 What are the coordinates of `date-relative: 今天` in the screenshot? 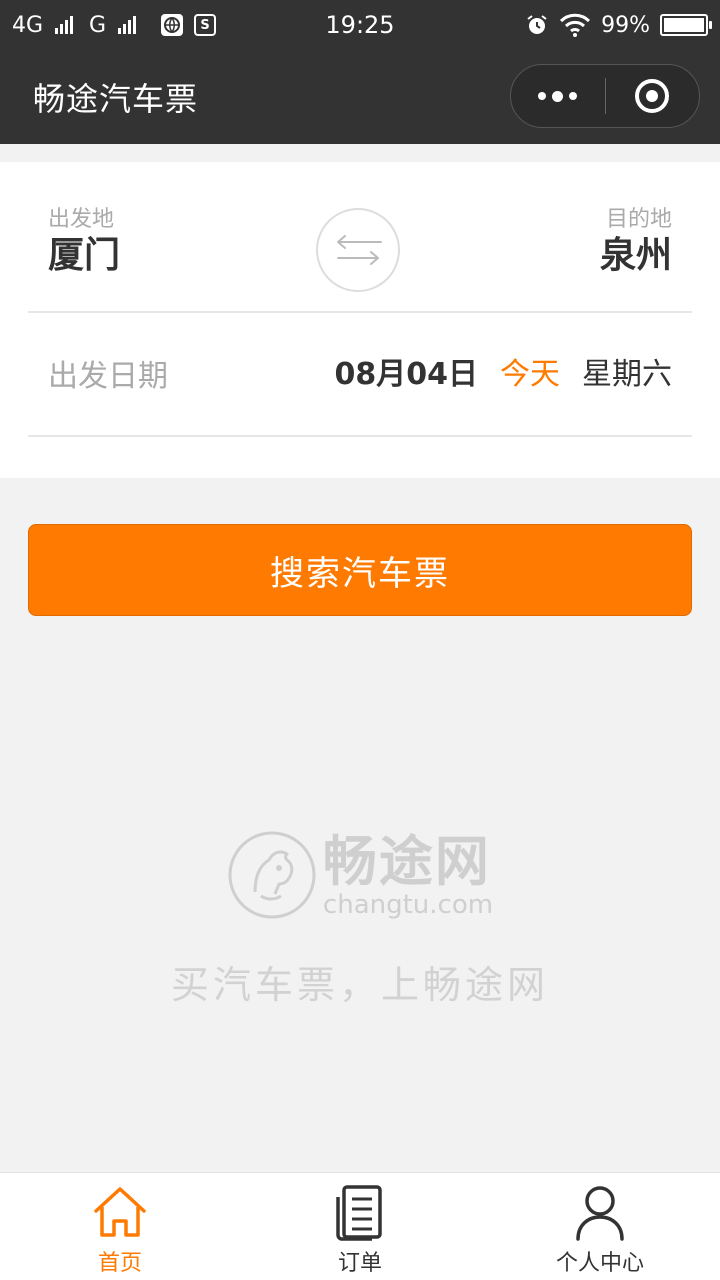 It's located at (530, 374).